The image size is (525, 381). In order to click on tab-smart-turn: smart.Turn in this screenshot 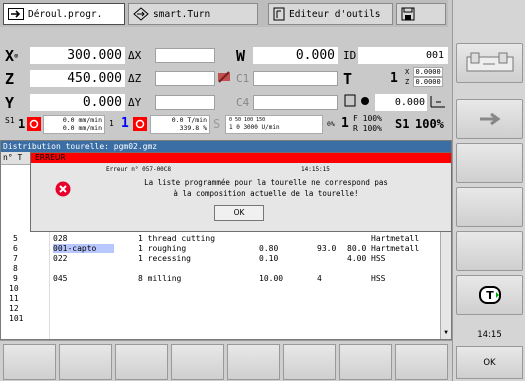, I will do `click(193, 14)`.